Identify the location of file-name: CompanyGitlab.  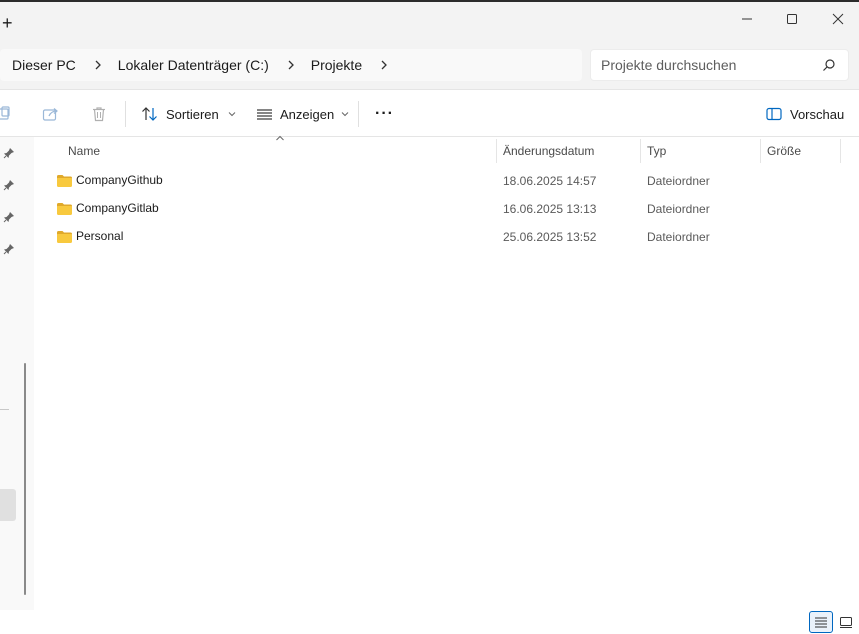
(117, 208).